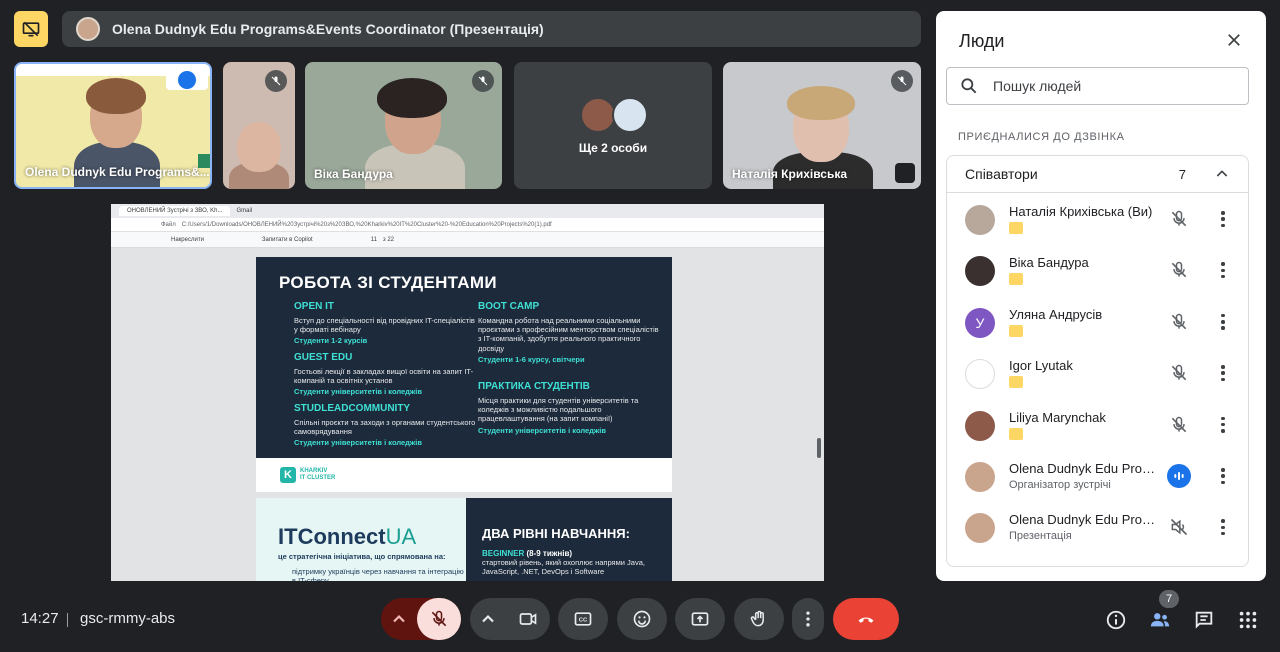 The height and width of the screenshot is (652, 1280). I want to click on people-button, so click(1160, 620).